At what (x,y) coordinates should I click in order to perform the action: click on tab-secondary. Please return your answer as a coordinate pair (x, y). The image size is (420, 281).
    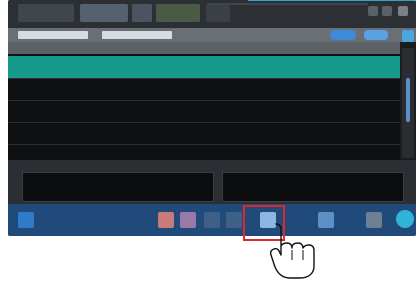
    Looking at the image, I should click on (178, 13).